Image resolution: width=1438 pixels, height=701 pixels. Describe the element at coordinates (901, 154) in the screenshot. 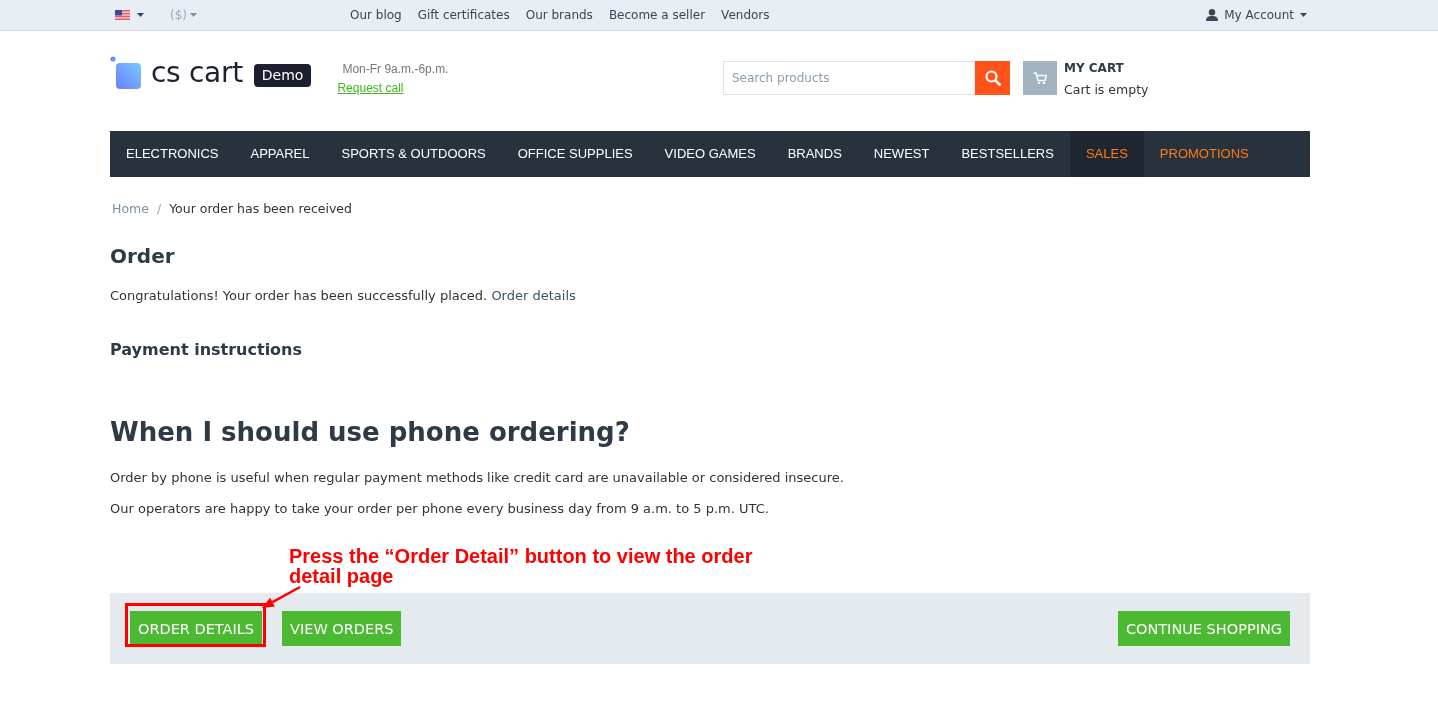

I see `menu-item: NEWEST` at that location.